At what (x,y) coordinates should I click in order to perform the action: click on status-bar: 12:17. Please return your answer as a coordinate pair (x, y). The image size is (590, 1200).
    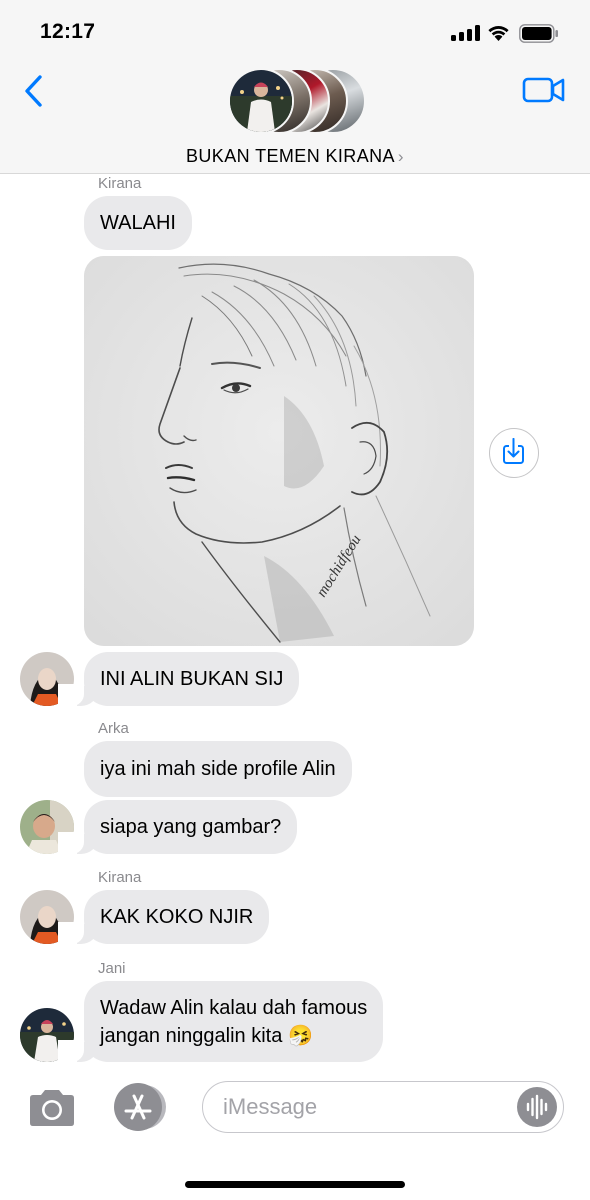
    Looking at the image, I should click on (295, 31).